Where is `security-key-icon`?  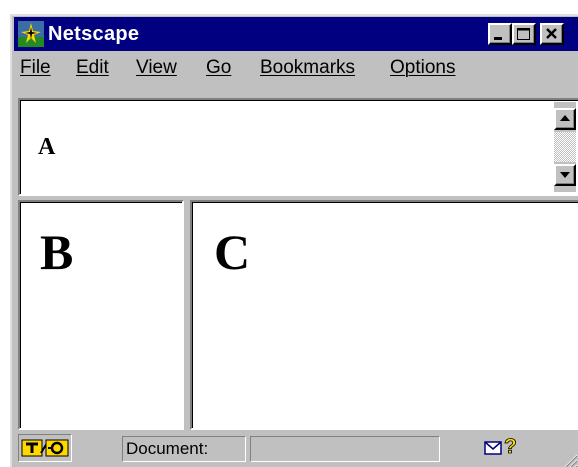 security-key-icon is located at coordinates (45, 448).